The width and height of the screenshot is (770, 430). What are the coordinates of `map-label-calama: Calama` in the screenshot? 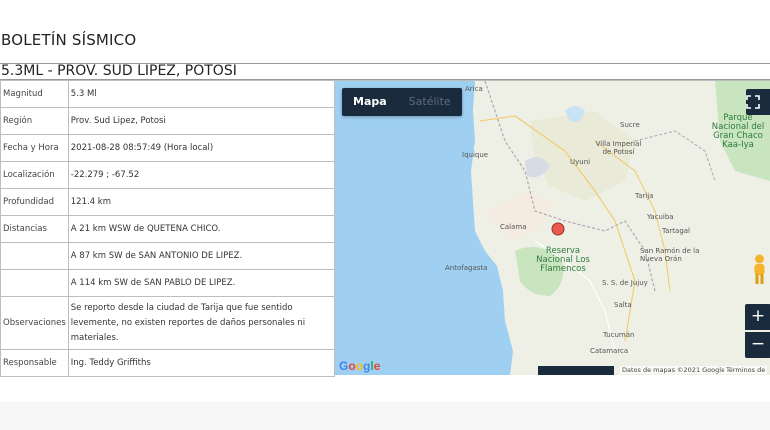 It's located at (513, 227).